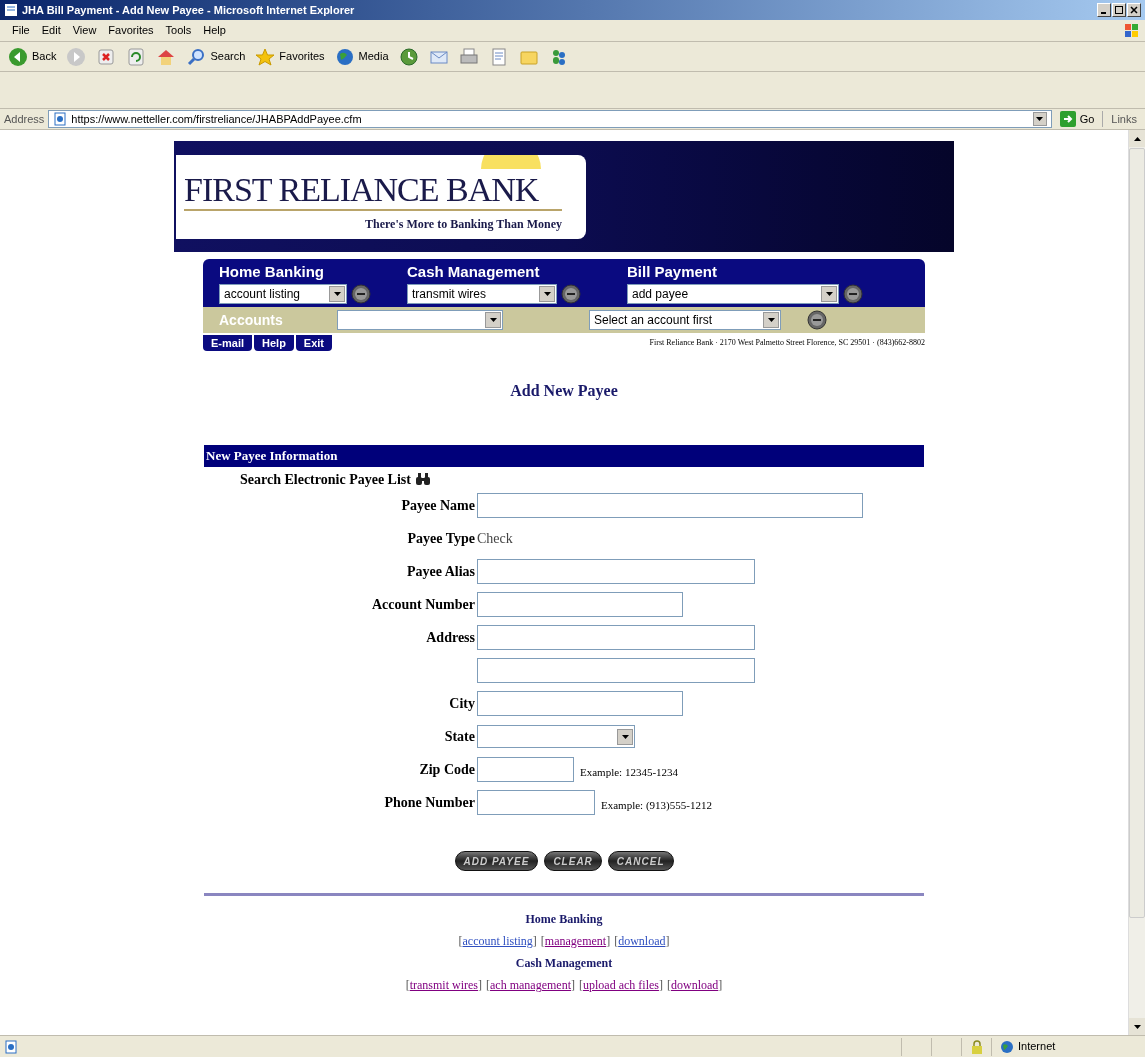 This screenshot has height=1057, width=1145. I want to click on window-title: JHA Bill Payment - Add New Payee - Microsoft Internet Explorer, so click(189, 10).